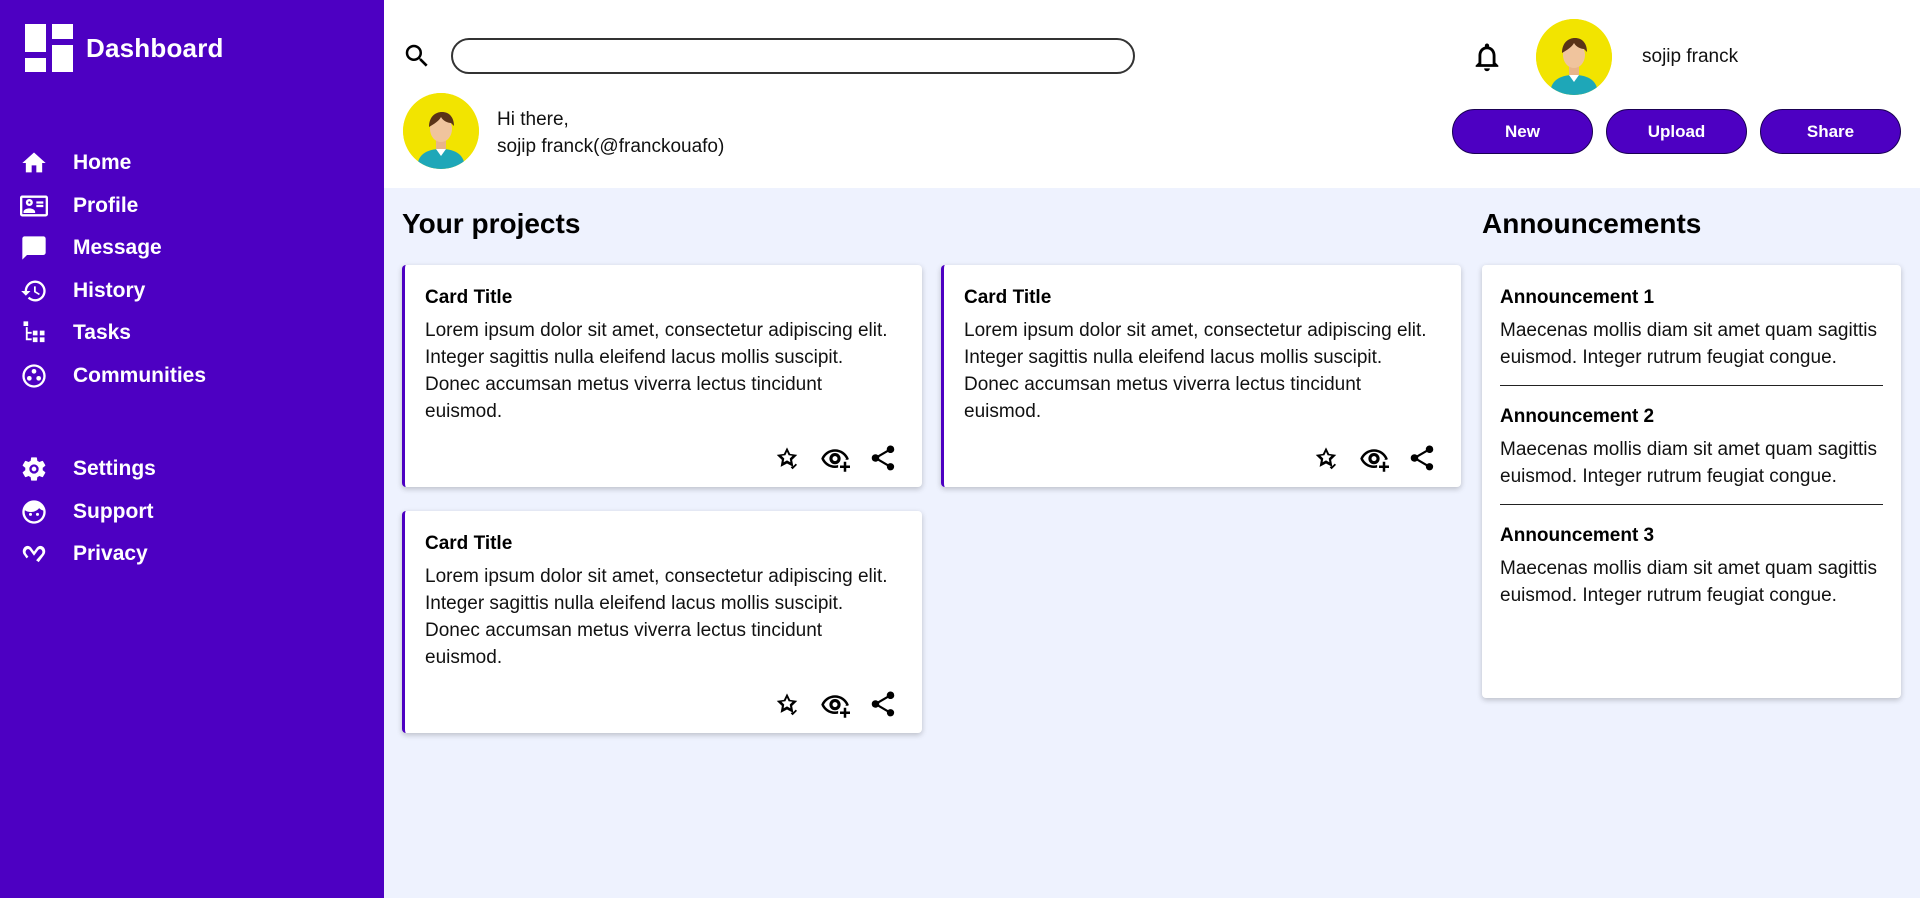 Image resolution: width=1920 pixels, height=898 pixels. I want to click on header-actions: New Upload Share, so click(1676, 131).